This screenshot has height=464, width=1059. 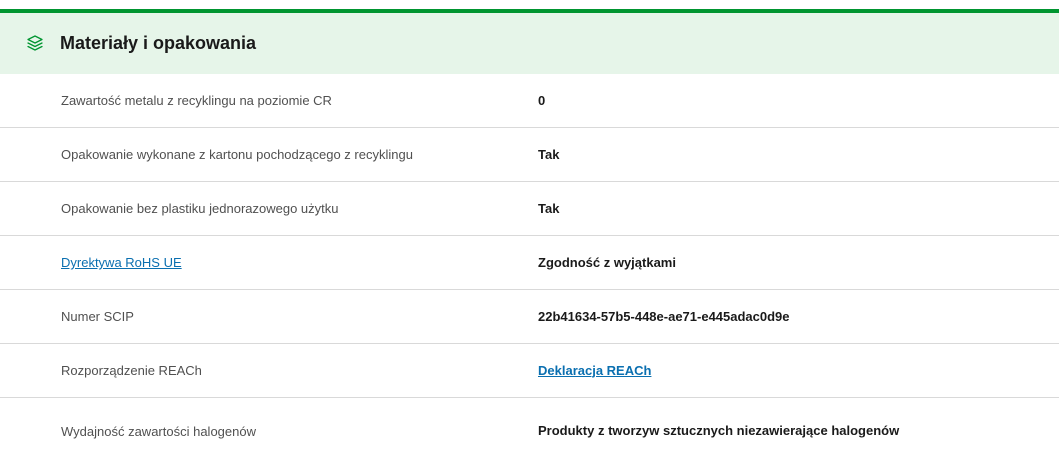 I want to click on layers-icon, so click(x=35, y=43).